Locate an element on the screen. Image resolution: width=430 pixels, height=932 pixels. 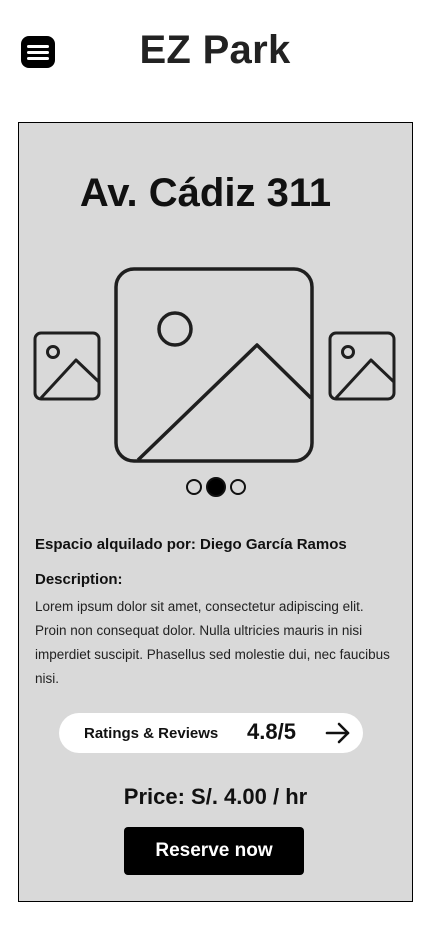
gallery-pagination is located at coordinates (215, 487).